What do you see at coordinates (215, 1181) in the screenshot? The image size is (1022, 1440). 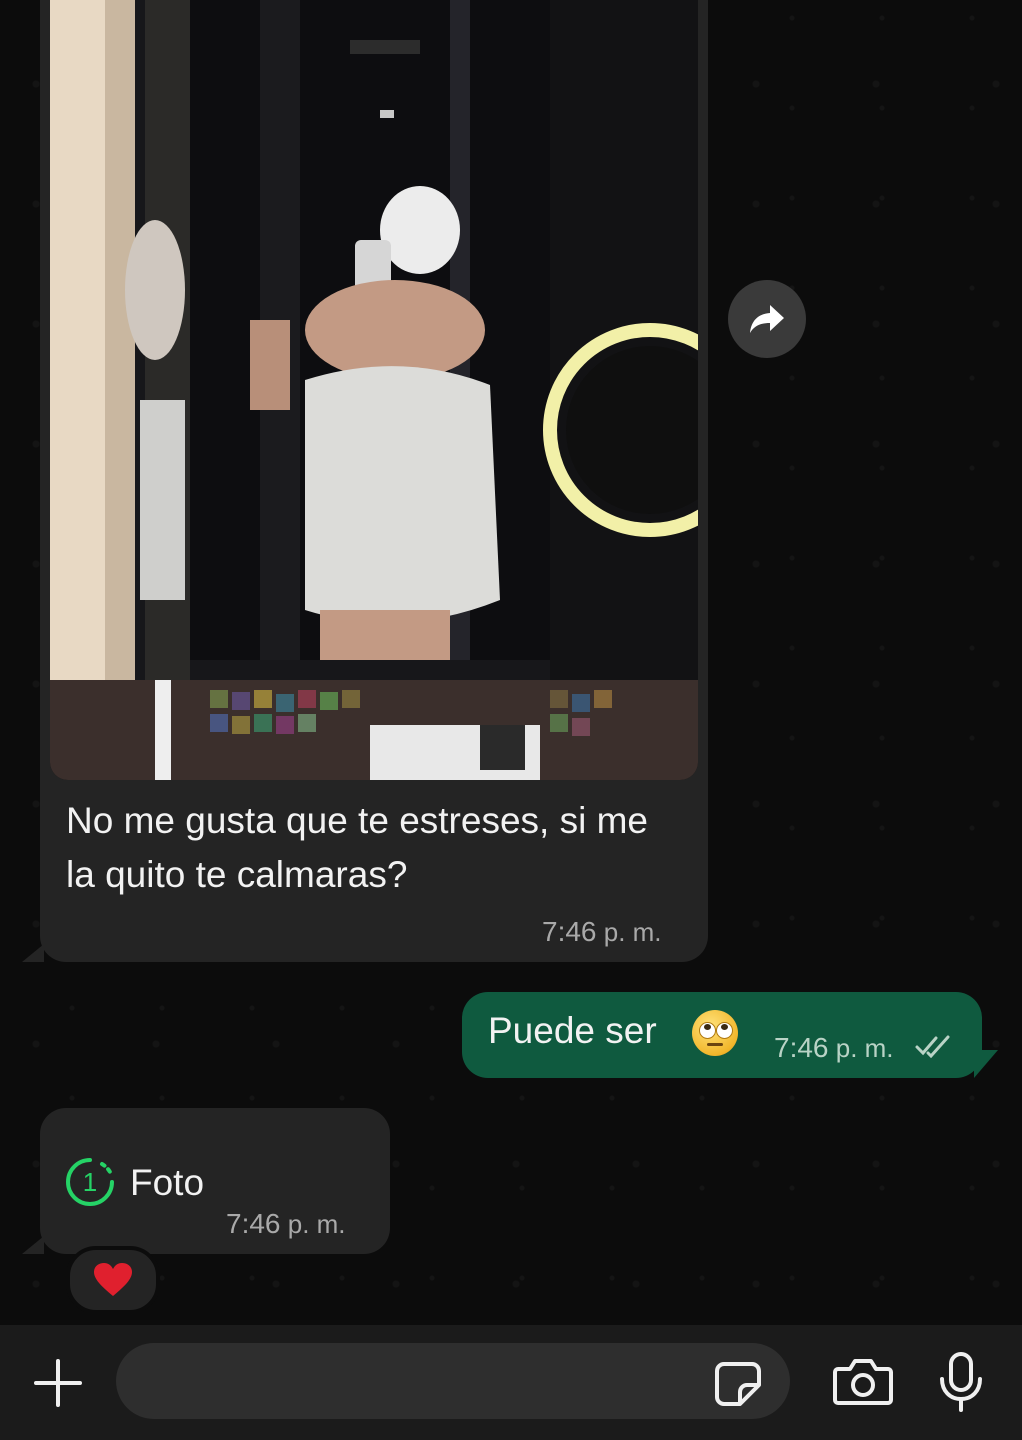 I see `view-once-photo-message: 1 Foto 7:46 p. m.` at bounding box center [215, 1181].